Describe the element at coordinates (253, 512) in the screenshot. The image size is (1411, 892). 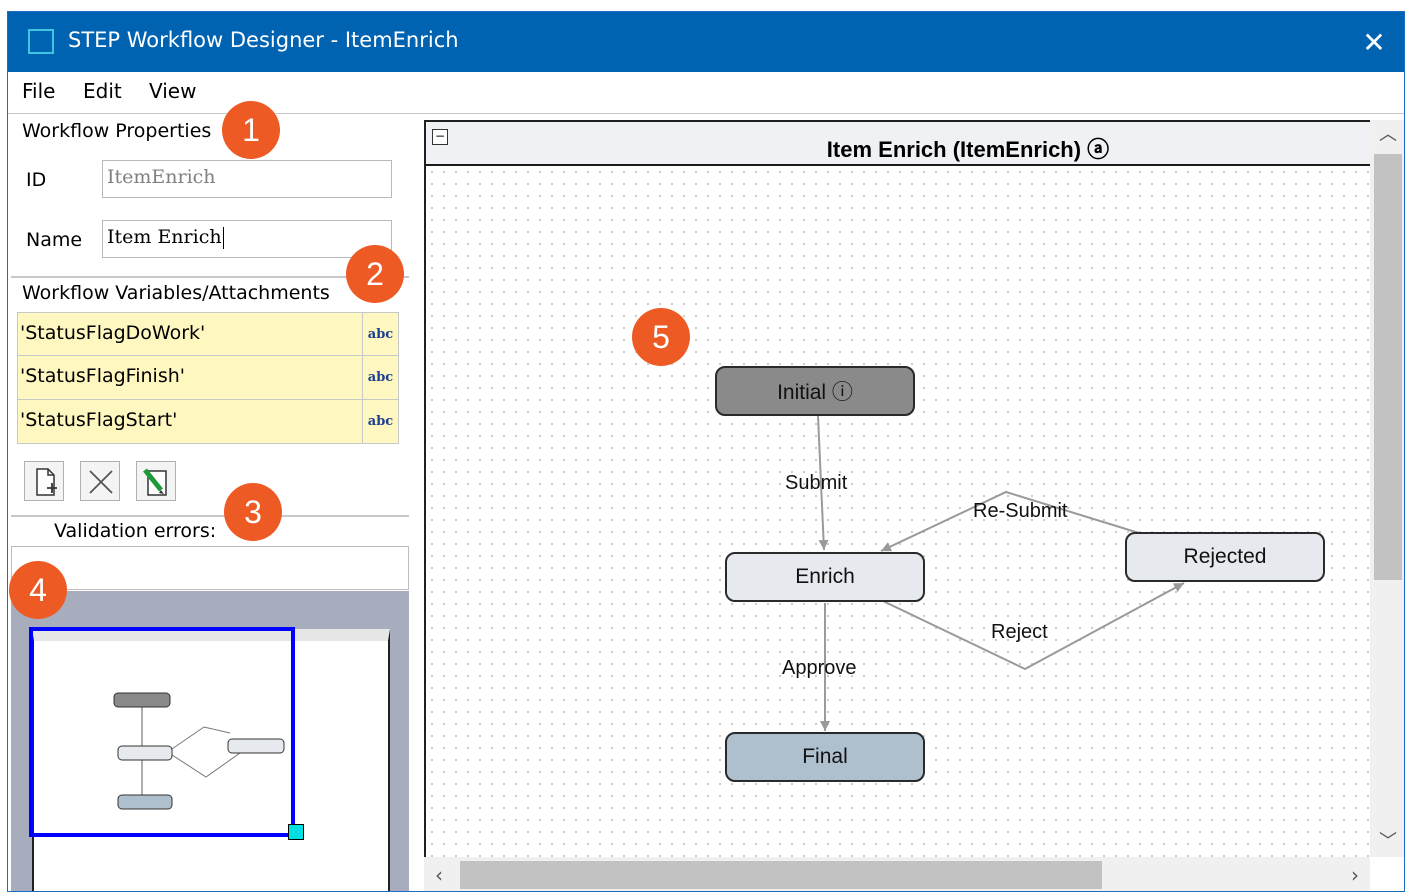
I see `callout-3: 3` at that location.